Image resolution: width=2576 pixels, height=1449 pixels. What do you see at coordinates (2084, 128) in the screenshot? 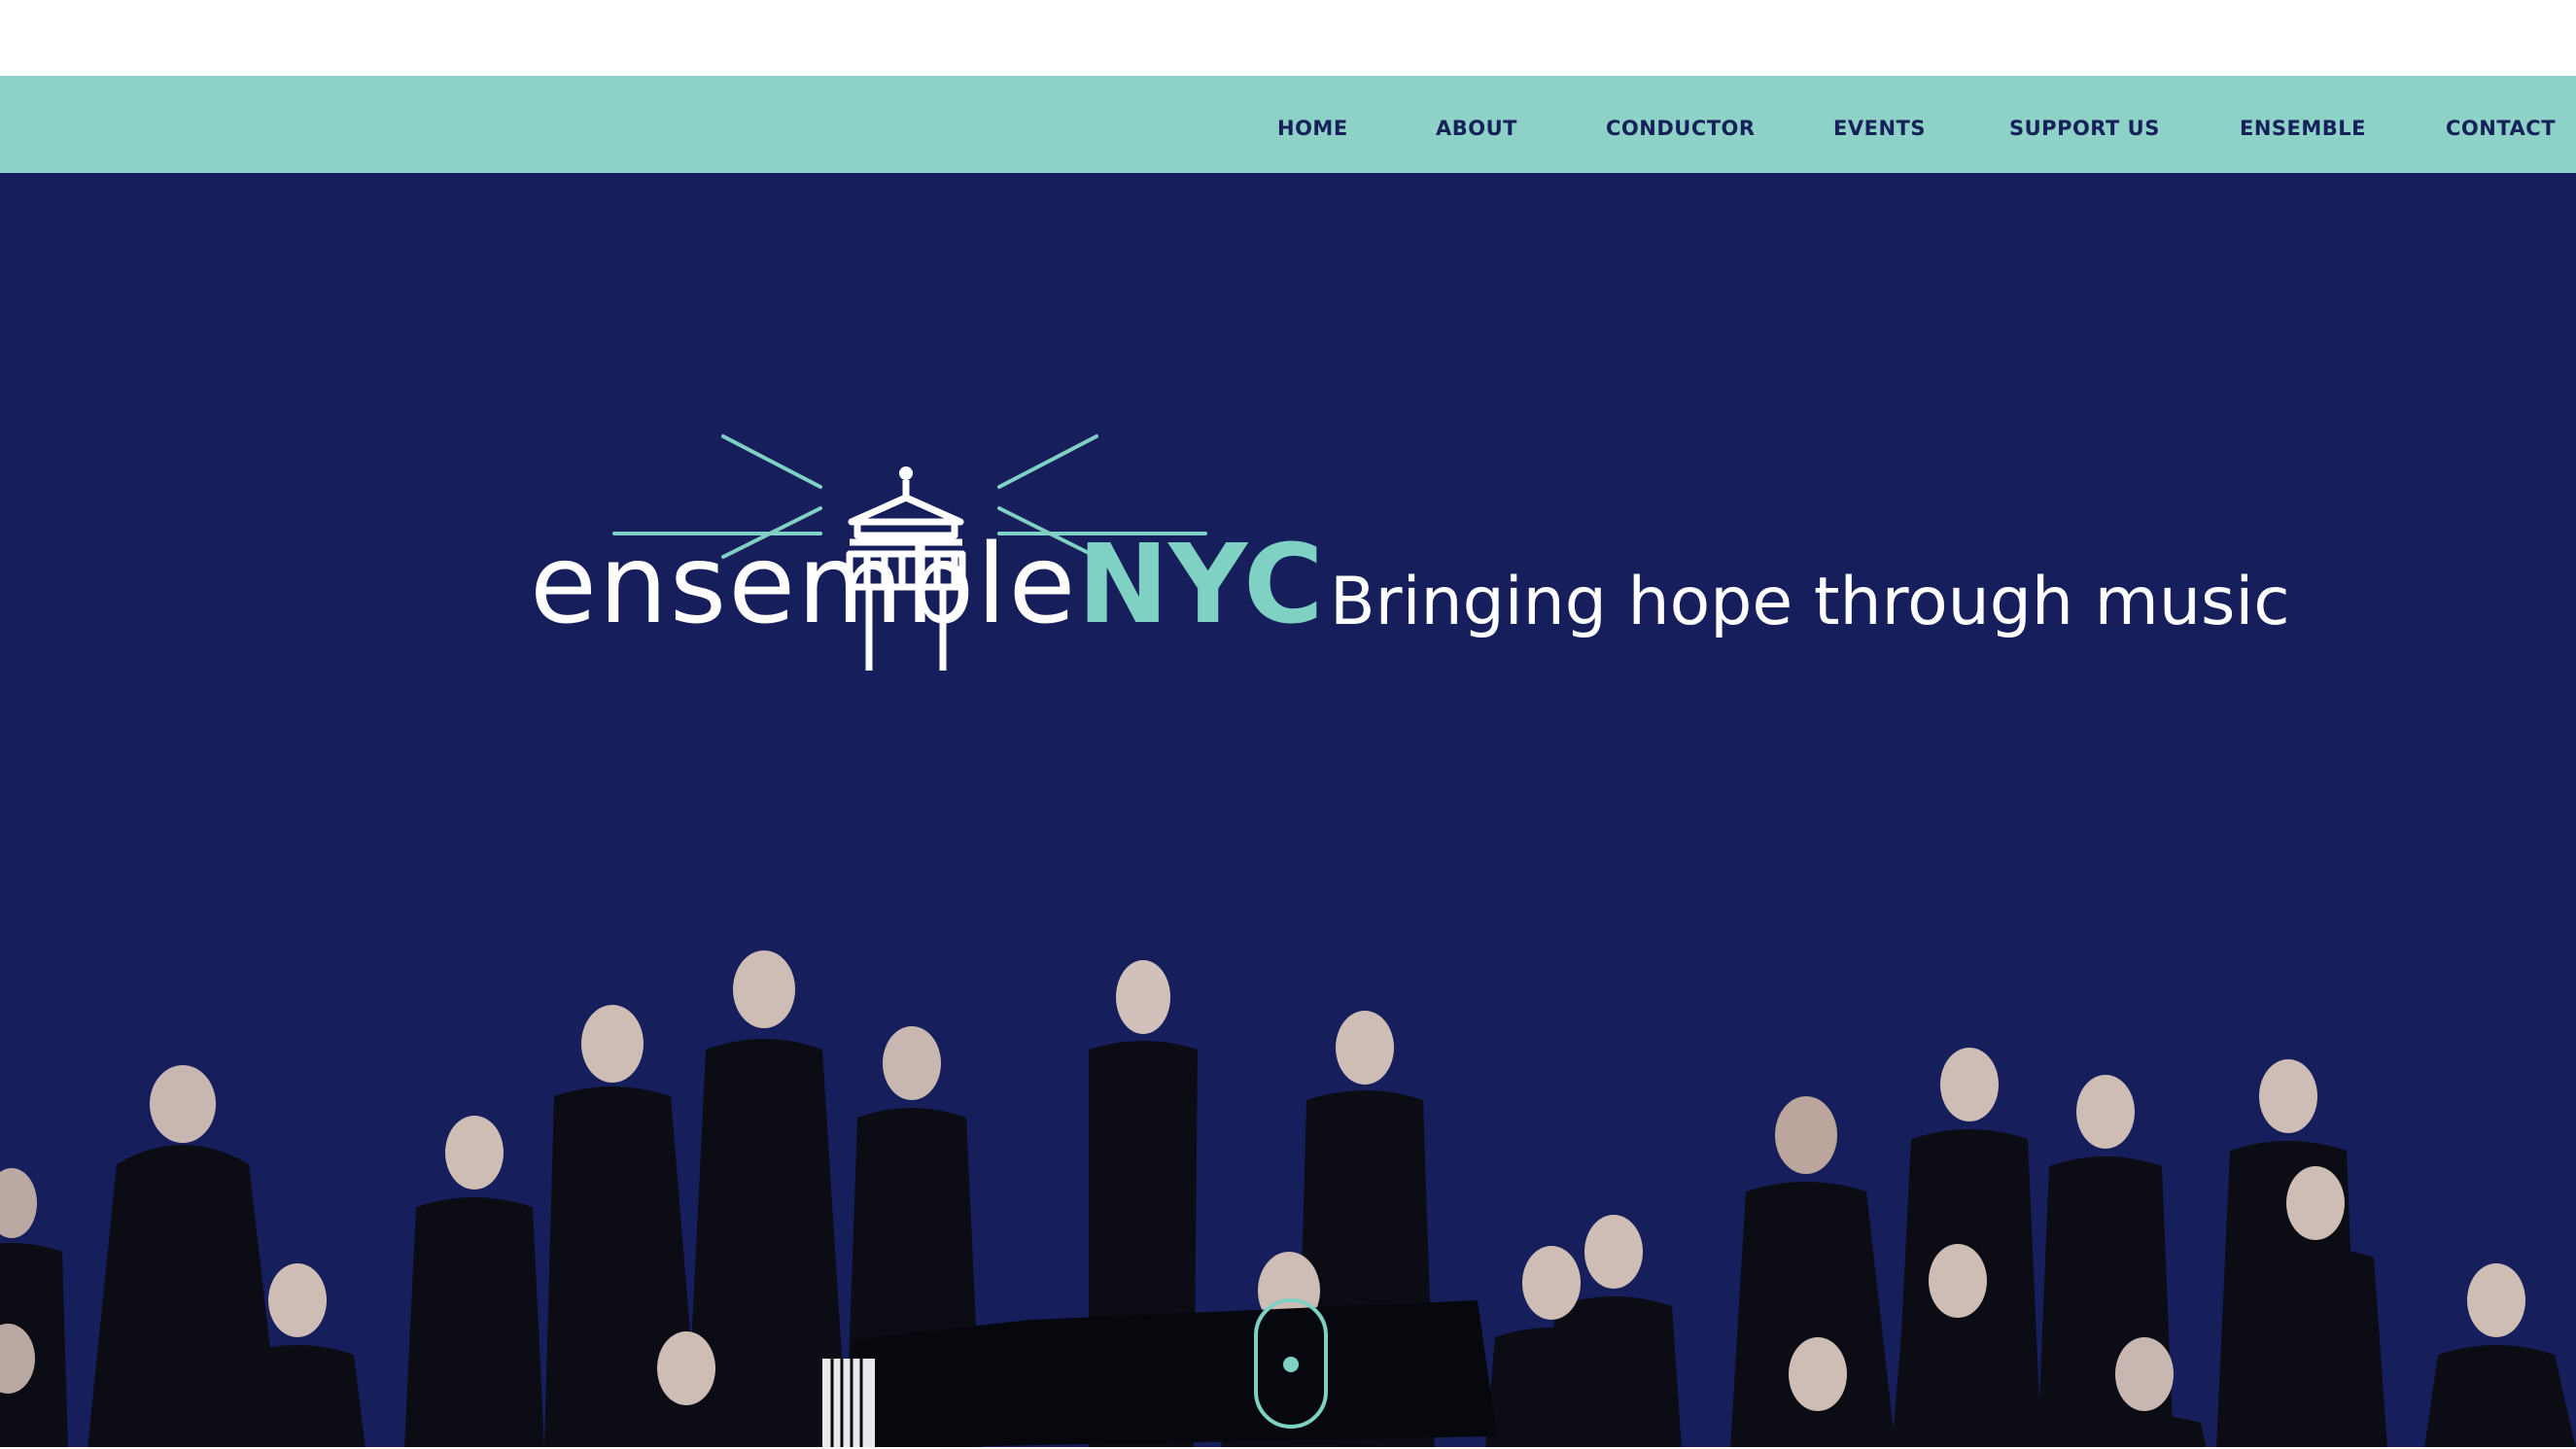
I see `nav-support-us: SUPPORT US` at bounding box center [2084, 128].